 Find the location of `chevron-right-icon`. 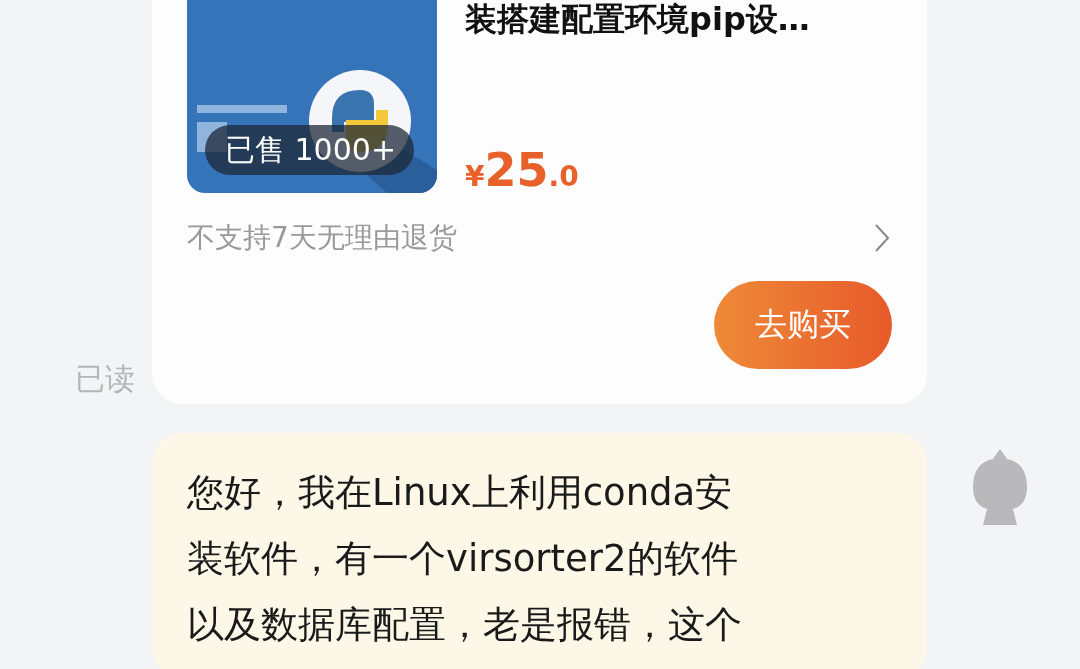

chevron-right-icon is located at coordinates (882, 238).